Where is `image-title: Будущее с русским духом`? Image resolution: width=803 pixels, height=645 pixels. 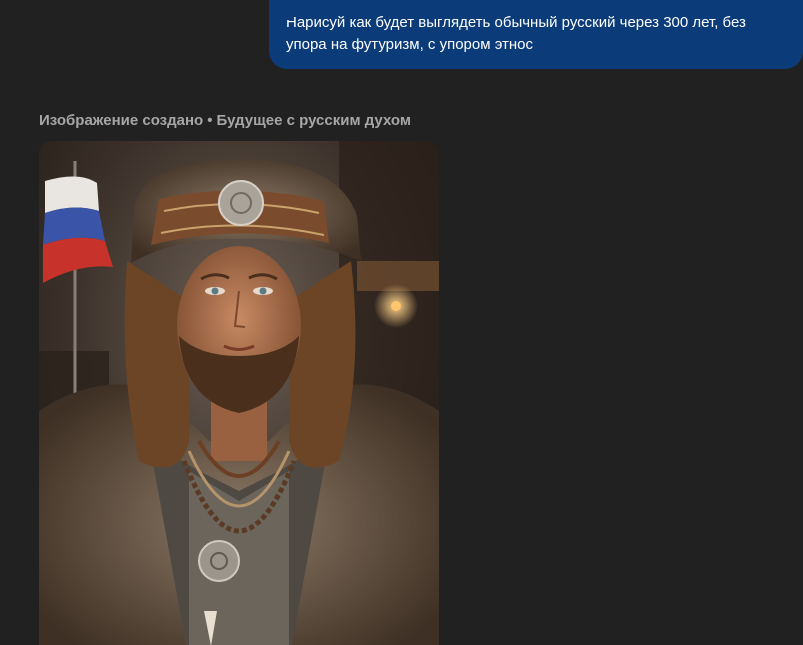 image-title: Будущее с русским духом is located at coordinates (313, 120).